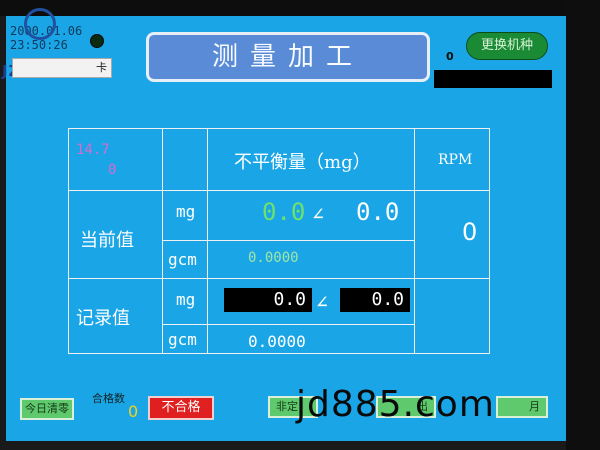 The width and height of the screenshot is (600, 450). I want to click on rpm-header: RPM, so click(455, 160).